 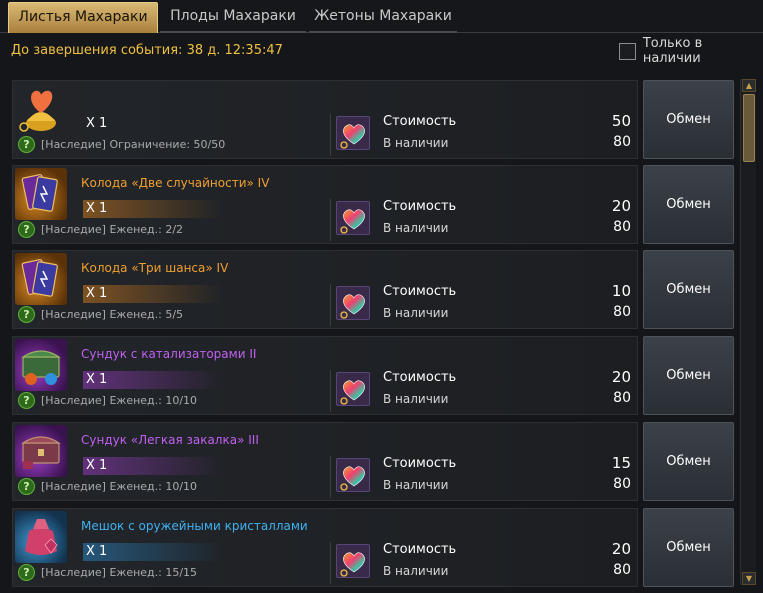 What do you see at coordinates (194, 526) in the screenshot?
I see `item-name: Мешок с оружейными кристаллами` at bounding box center [194, 526].